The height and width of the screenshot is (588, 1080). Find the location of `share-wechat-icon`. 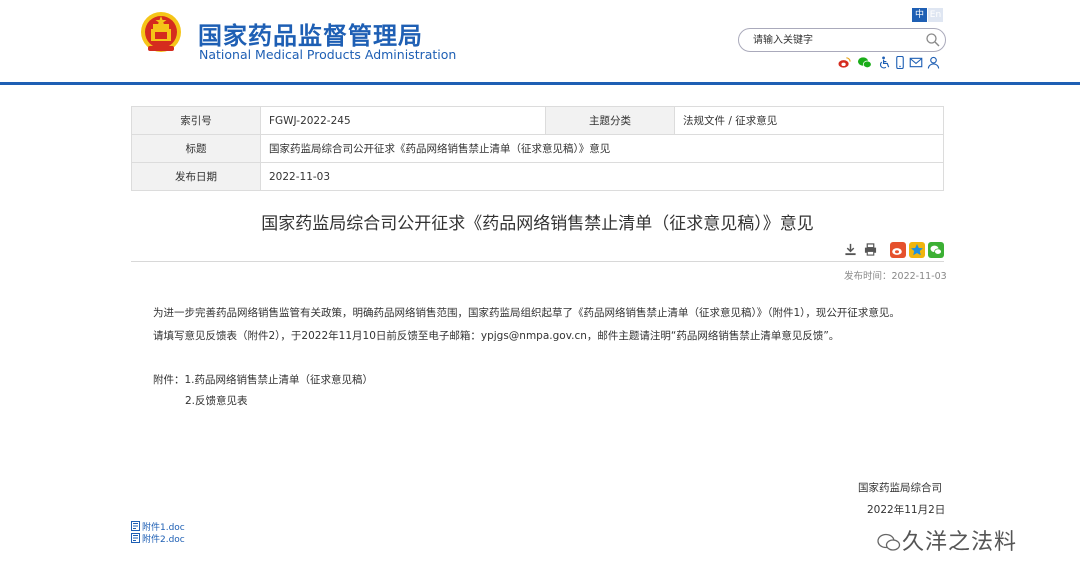

share-wechat-icon is located at coordinates (936, 250).